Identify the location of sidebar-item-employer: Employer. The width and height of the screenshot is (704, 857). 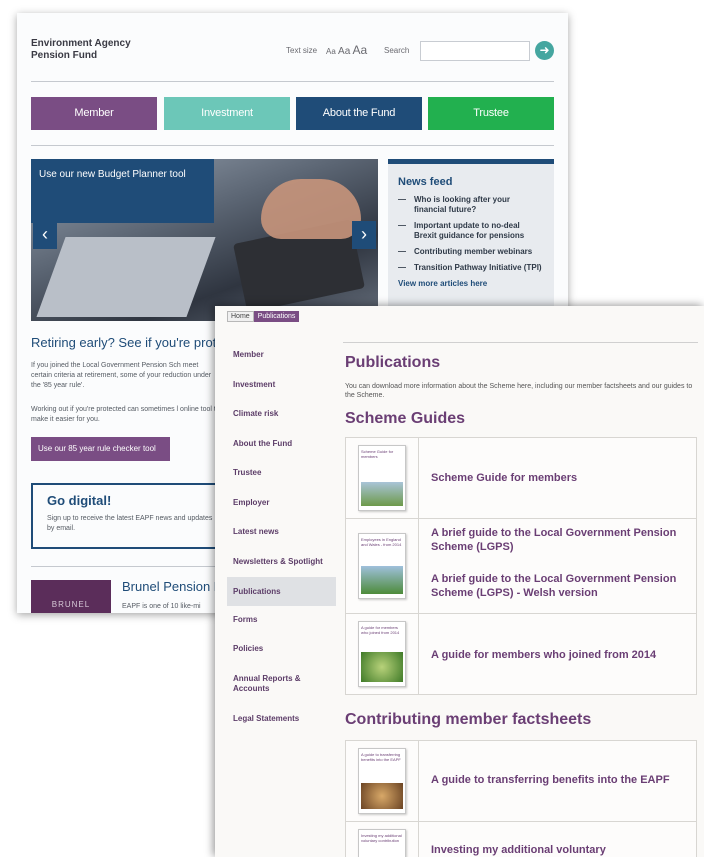
(281, 503).